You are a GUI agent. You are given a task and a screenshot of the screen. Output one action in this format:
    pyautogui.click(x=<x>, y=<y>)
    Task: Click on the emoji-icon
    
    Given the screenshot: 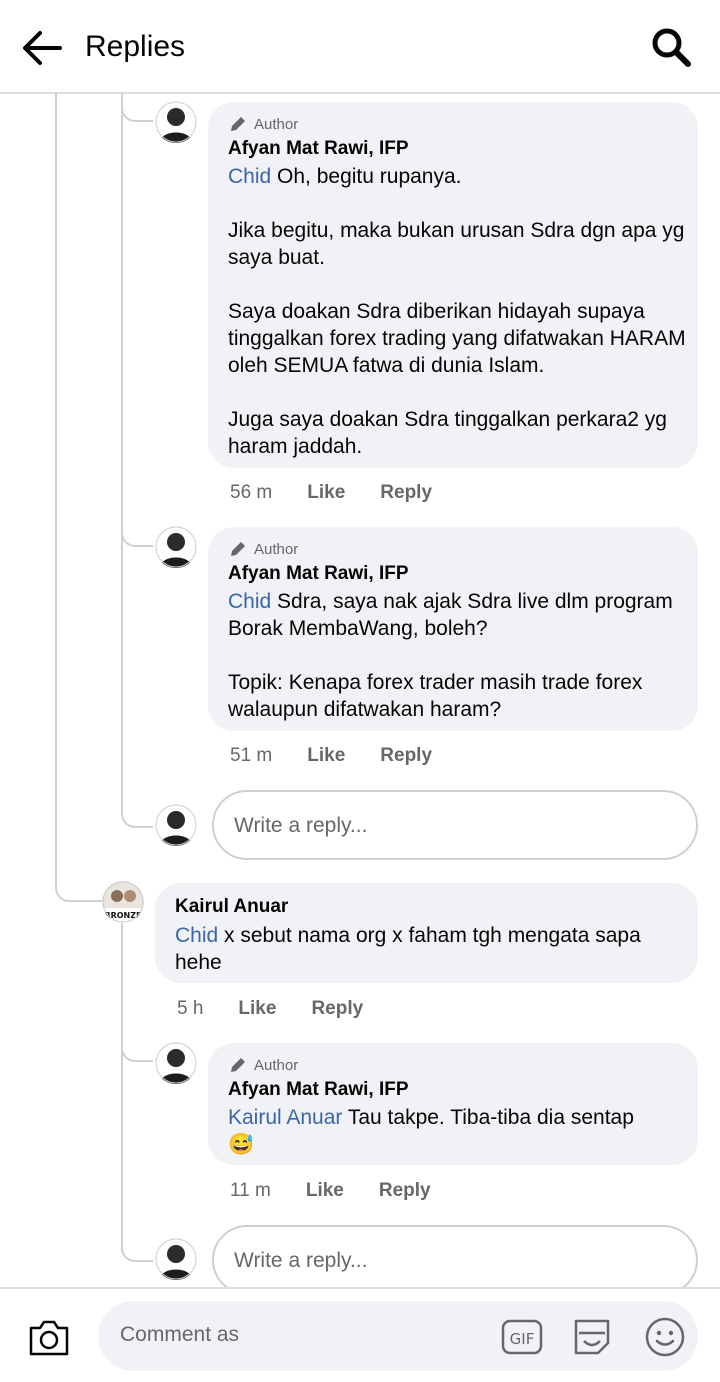 What is the action you would take?
    pyautogui.click(x=665, y=1337)
    